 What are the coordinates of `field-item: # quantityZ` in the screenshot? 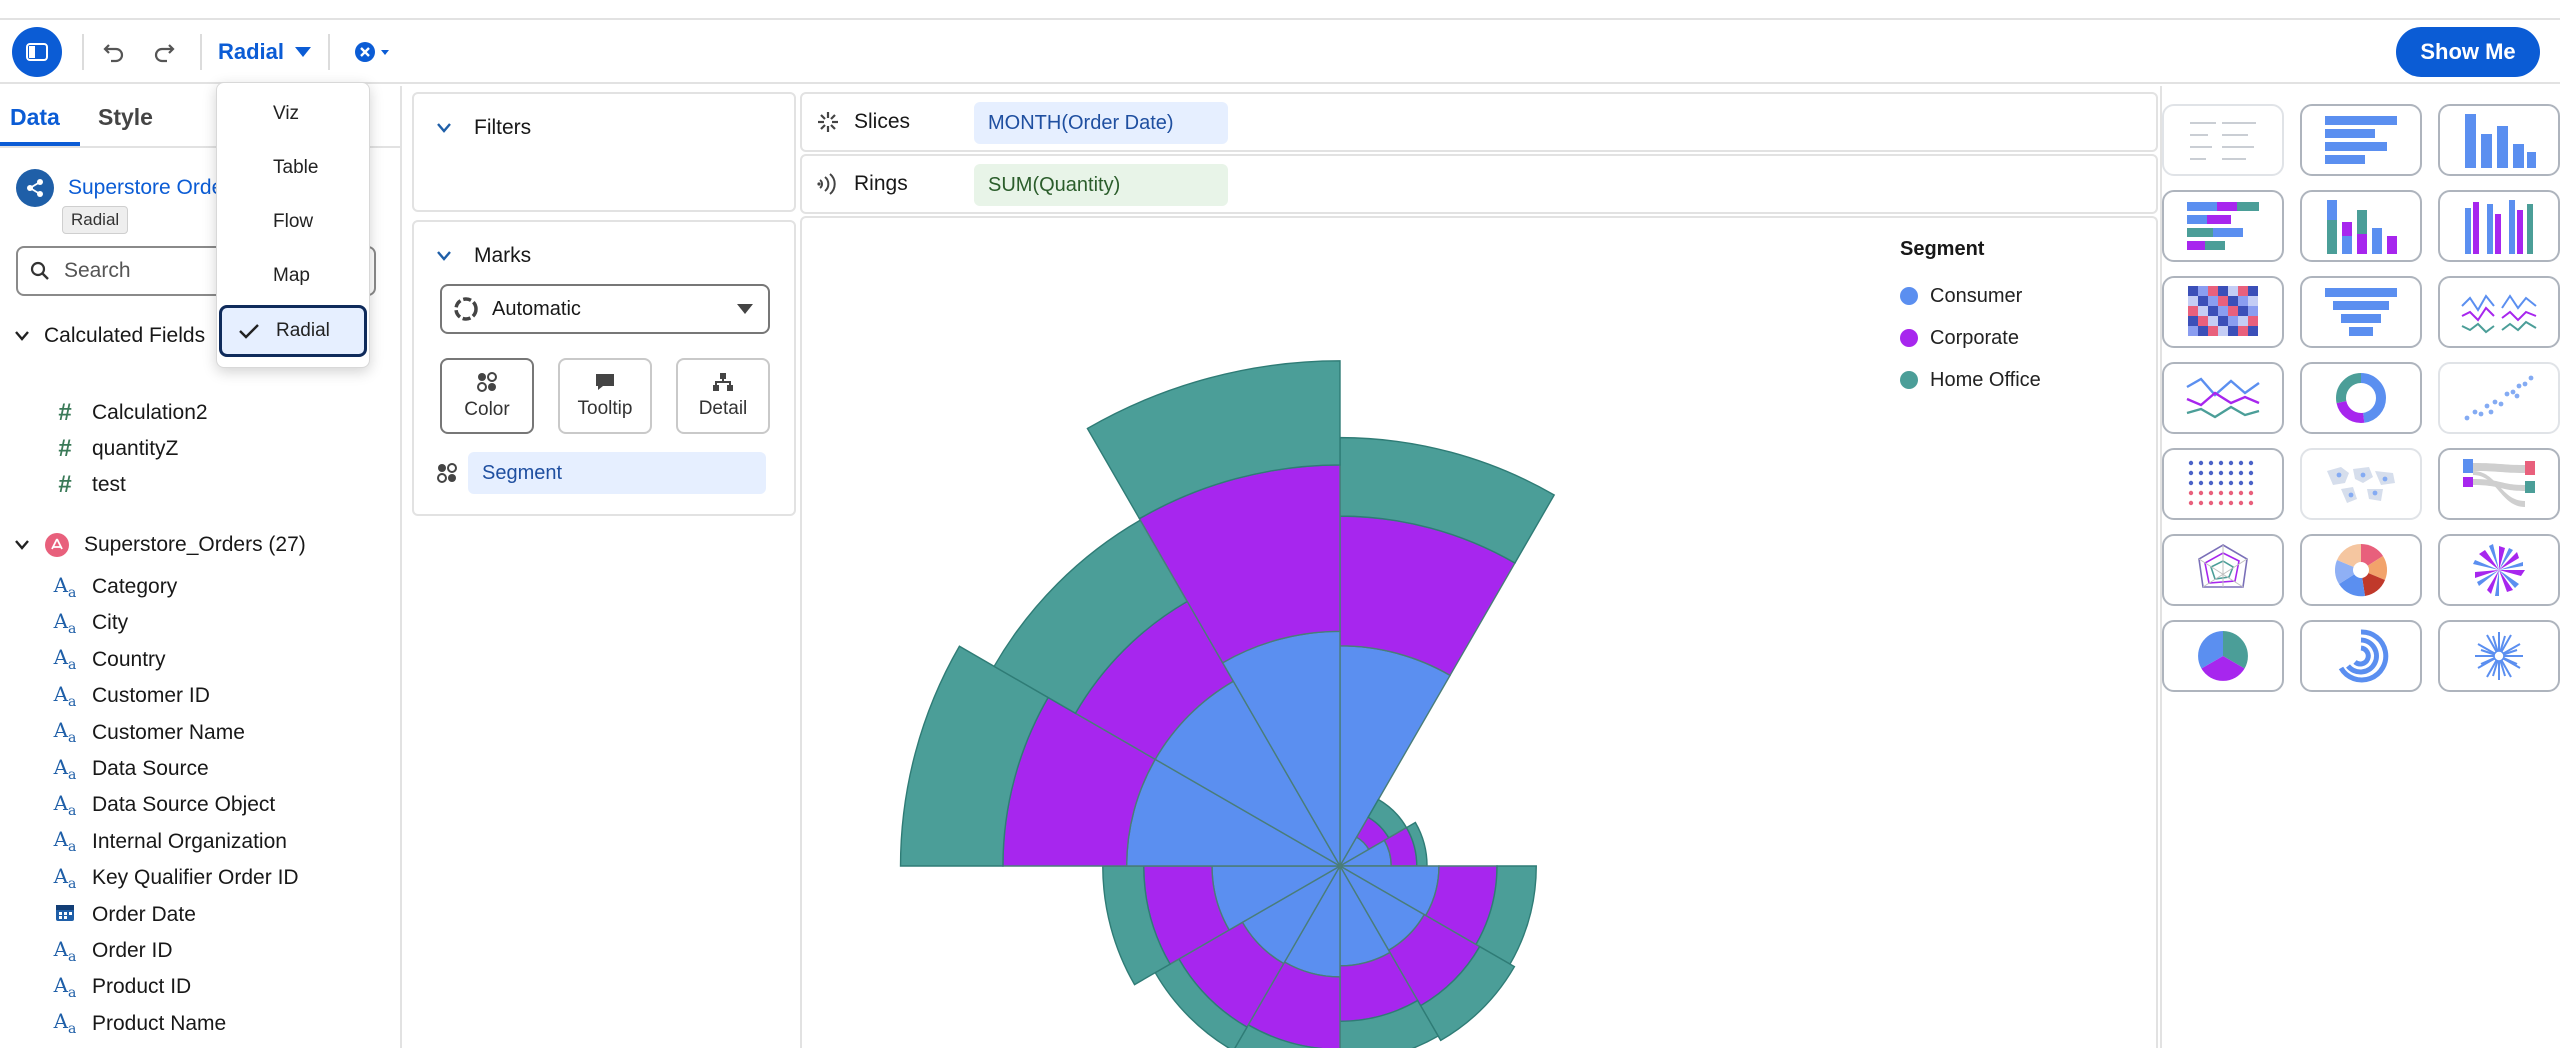 It's located at (115, 449).